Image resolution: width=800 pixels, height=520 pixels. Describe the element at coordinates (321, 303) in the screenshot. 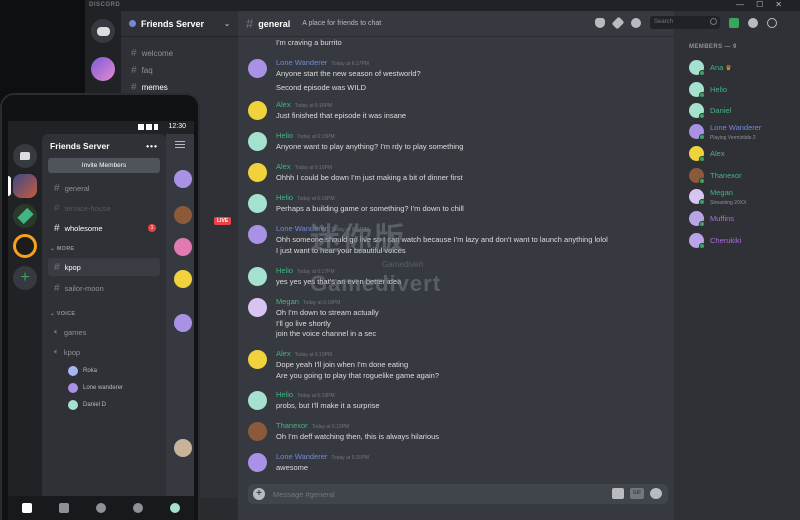

I see `message-time: Today at 6:18PM` at that location.